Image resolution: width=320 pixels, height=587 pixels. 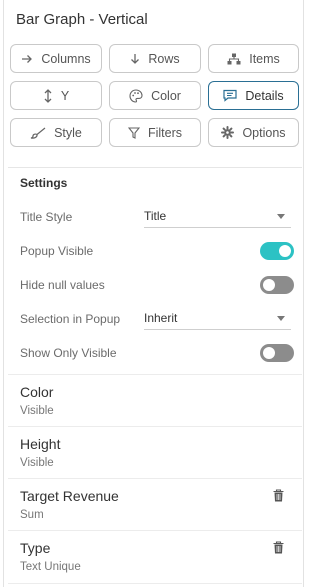 I want to click on item-aggregation: Sum, so click(x=32, y=515).